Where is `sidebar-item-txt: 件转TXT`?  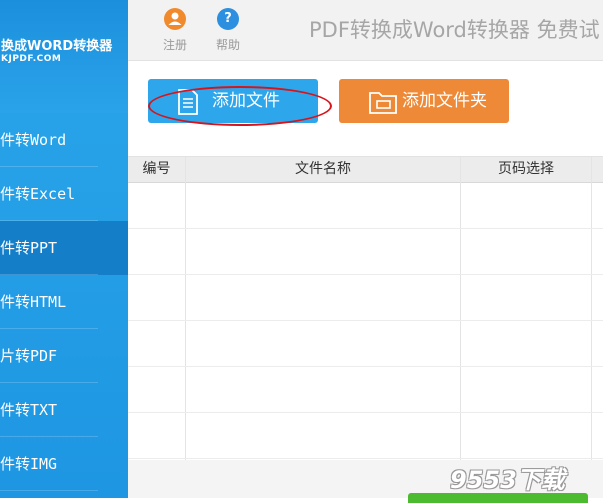 sidebar-item-txt: 件转TXT is located at coordinates (64, 410).